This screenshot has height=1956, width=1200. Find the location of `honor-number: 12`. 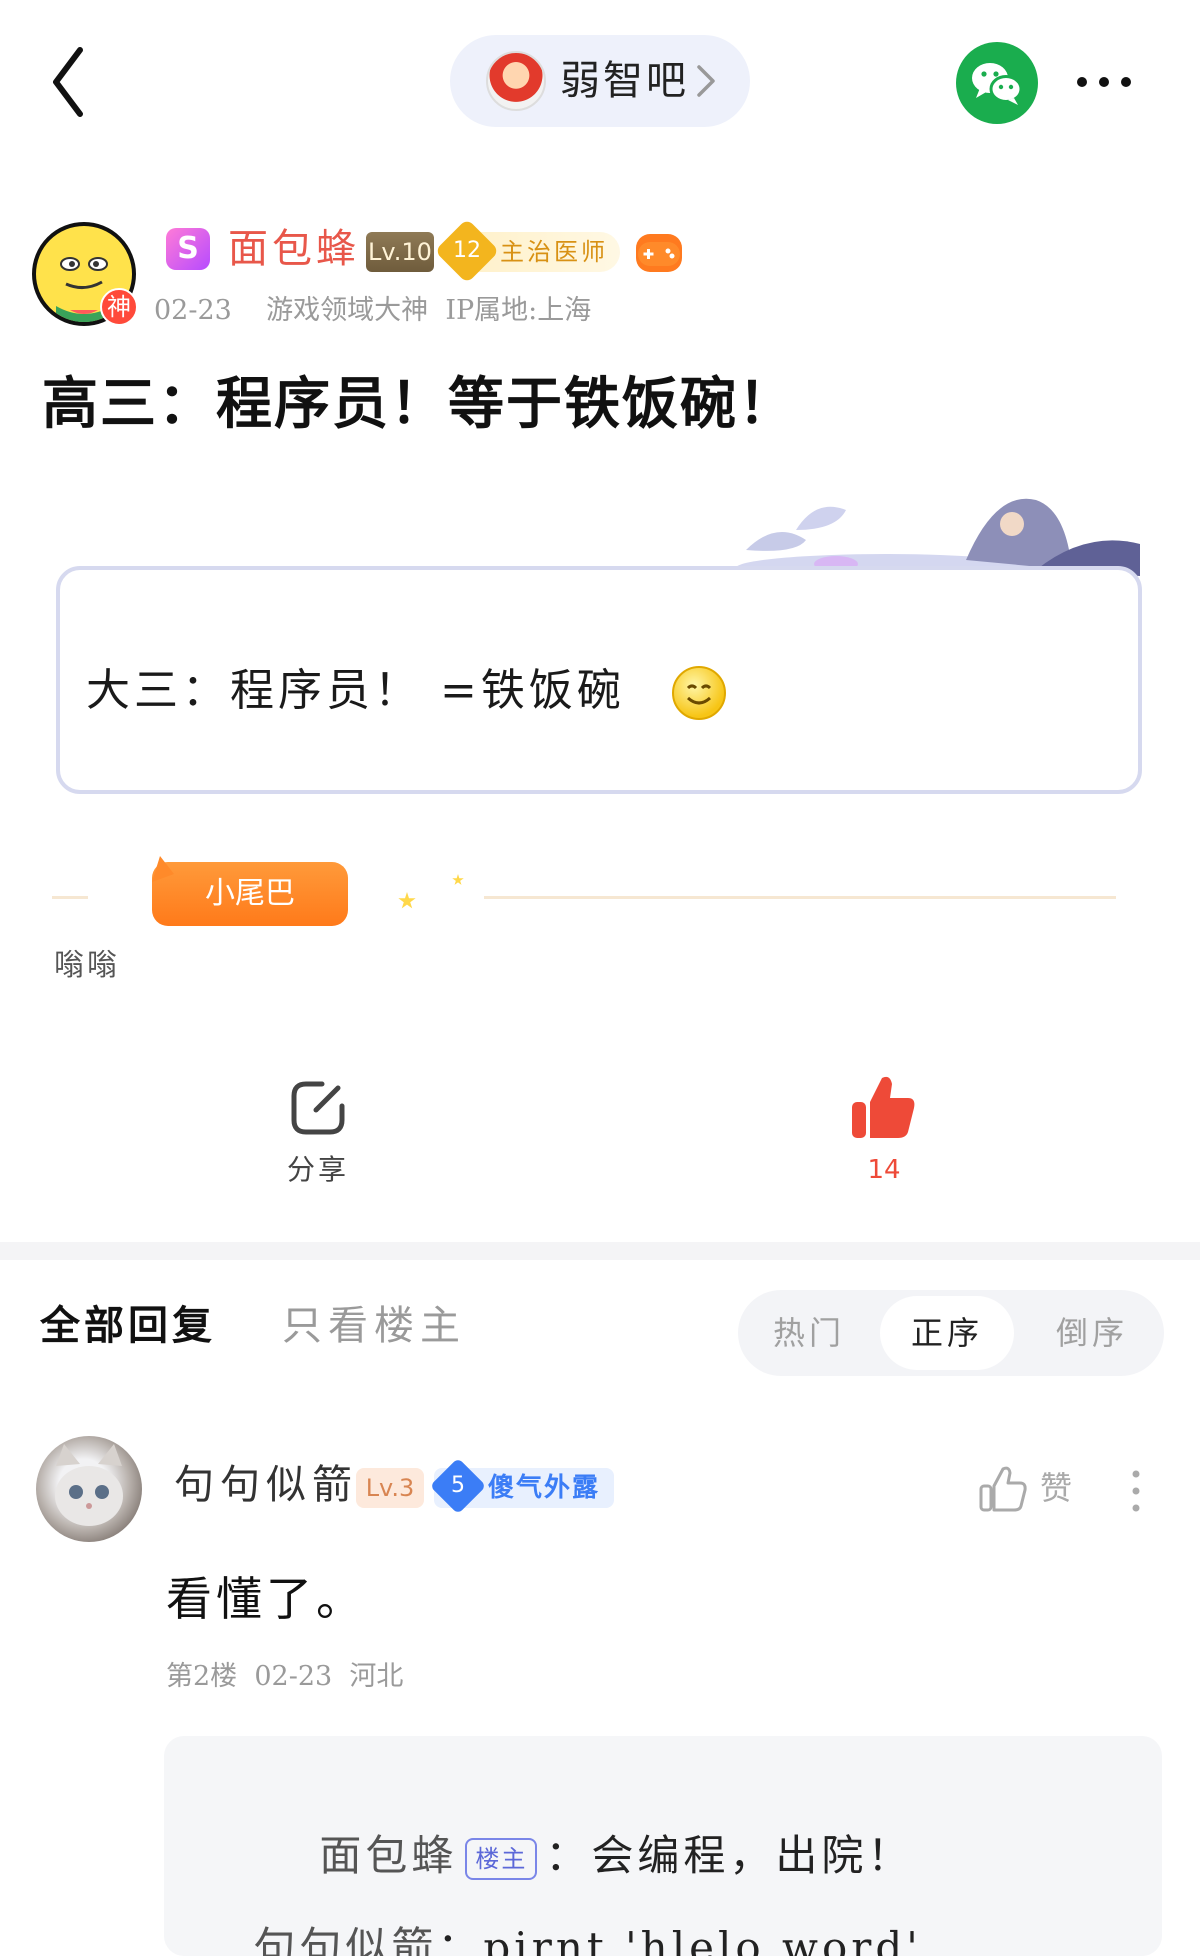

honor-number: 12 is located at coordinates (467, 251).